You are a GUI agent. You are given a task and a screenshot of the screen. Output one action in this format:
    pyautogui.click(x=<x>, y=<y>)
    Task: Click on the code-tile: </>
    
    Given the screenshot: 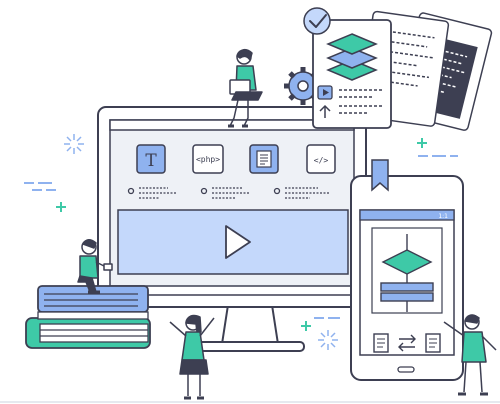 What is the action you would take?
    pyautogui.click(x=321, y=159)
    